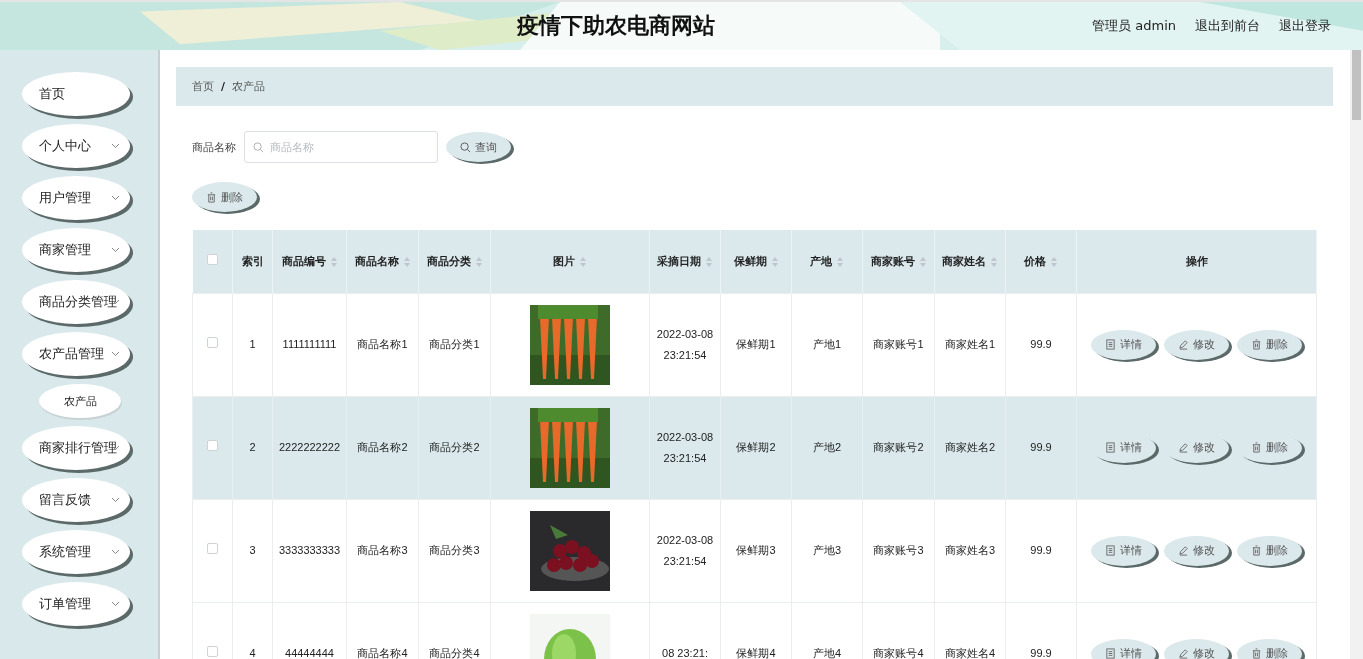 Image resolution: width=1363 pixels, height=659 pixels. What do you see at coordinates (252, 653) in the screenshot?
I see `table-cell: 4` at bounding box center [252, 653].